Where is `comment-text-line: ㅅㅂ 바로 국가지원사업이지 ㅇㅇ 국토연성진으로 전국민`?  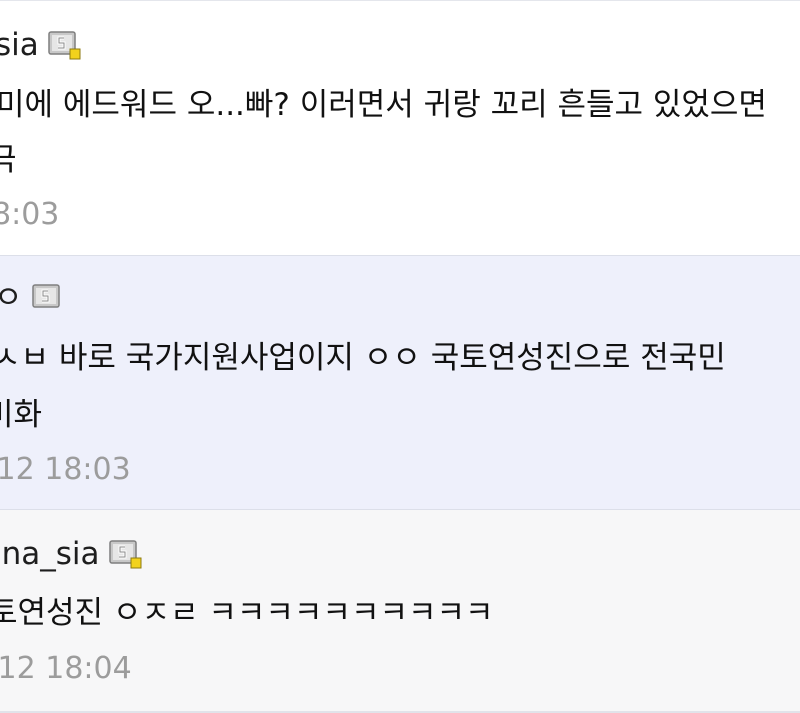
comment-text-line: ㅅㅂ 바로 국가지원사업이지 ㅇㅇ 국토연성진으로 전국민 is located at coordinates (363, 358).